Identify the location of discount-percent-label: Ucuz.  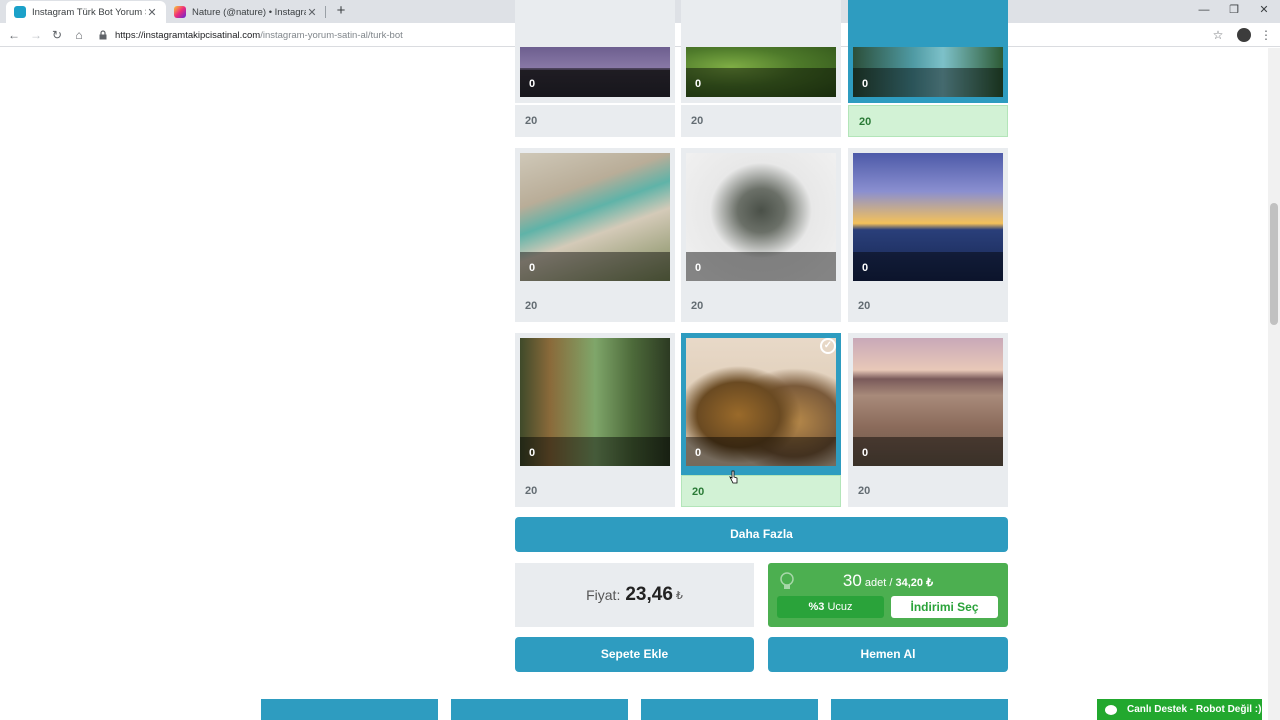
(840, 607).